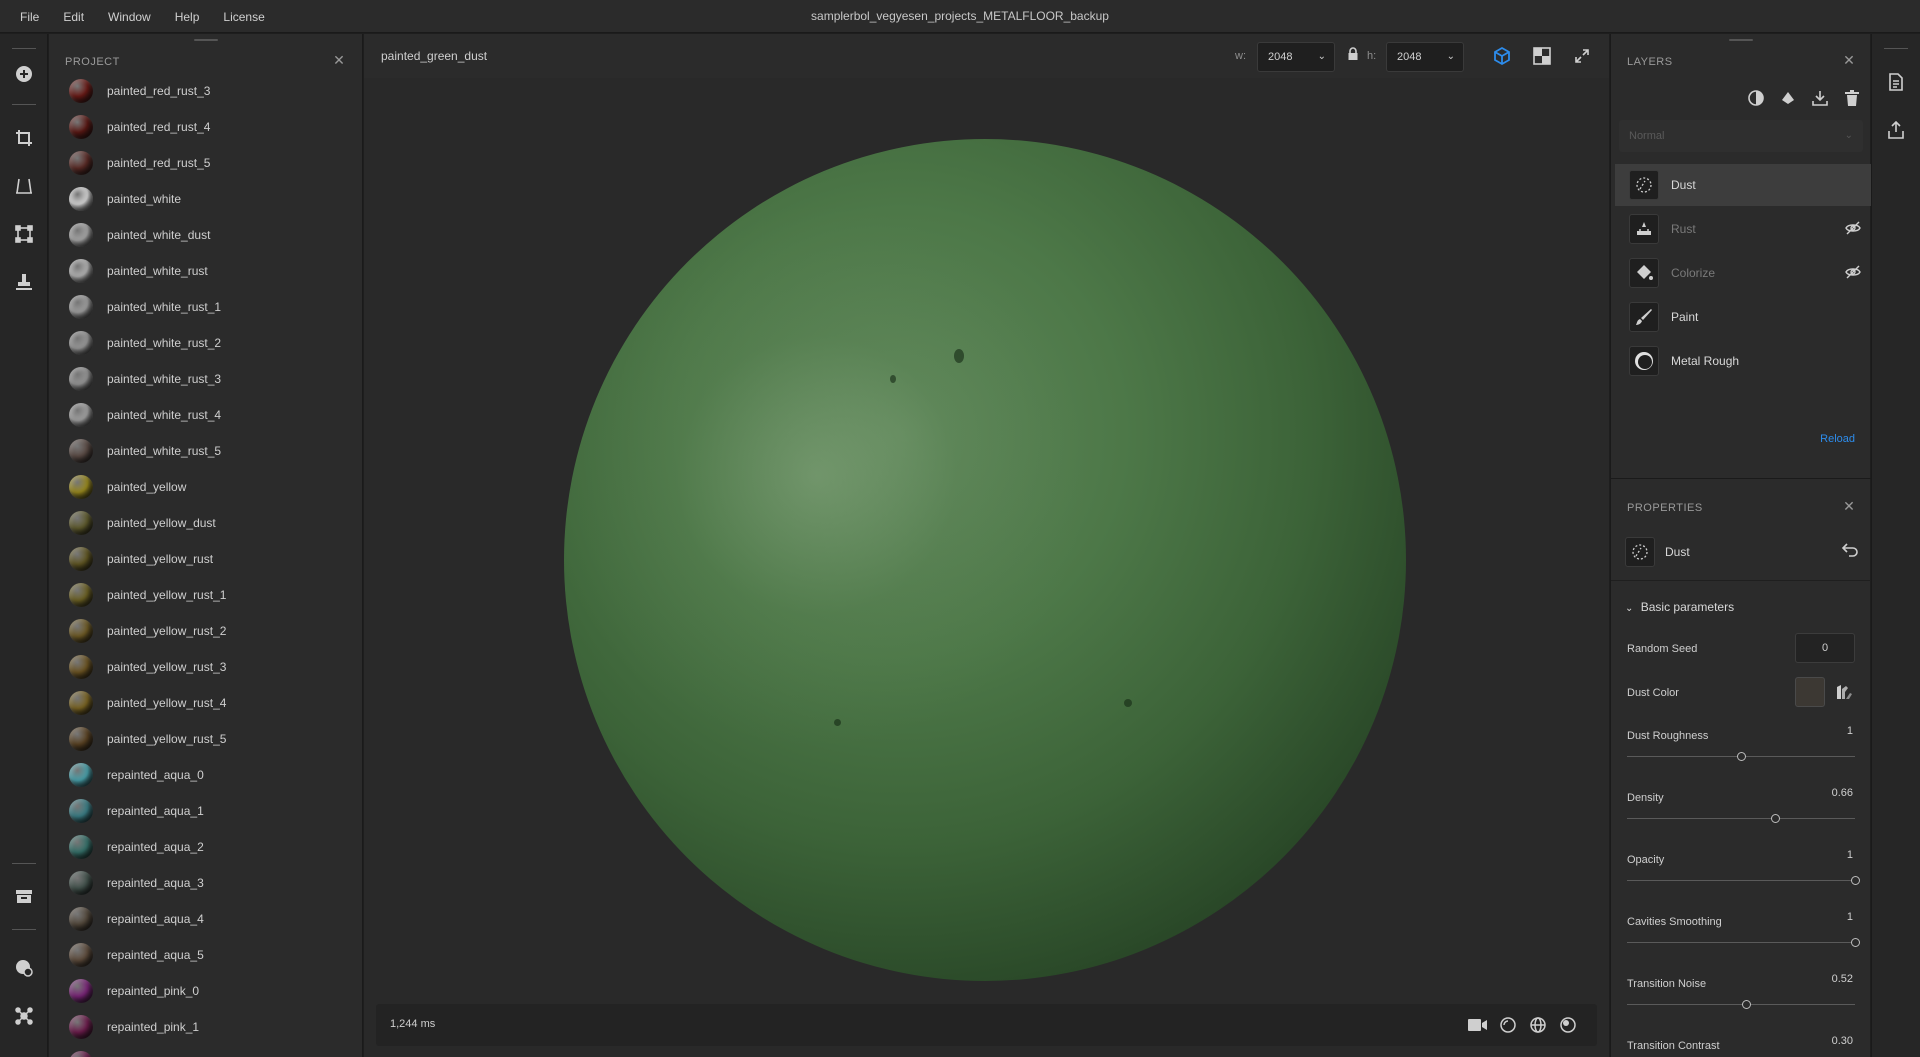 The height and width of the screenshot is (1057, 1920). I want to click on trash-icon, so click(1852, 98).